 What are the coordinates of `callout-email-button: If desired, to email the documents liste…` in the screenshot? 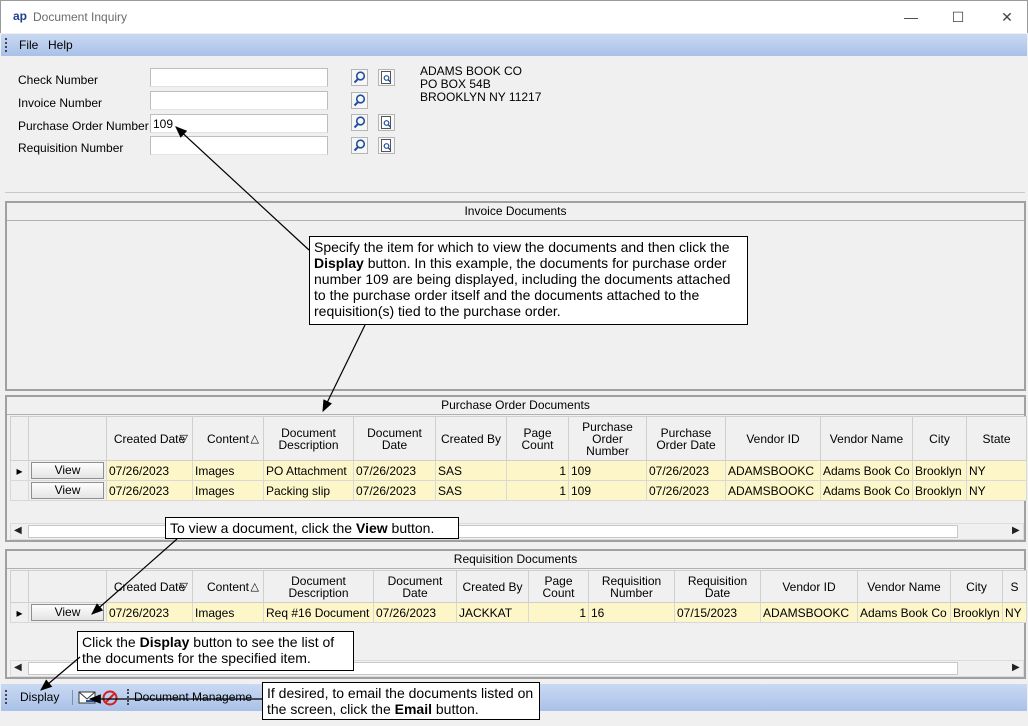 It's located at (401, 701).